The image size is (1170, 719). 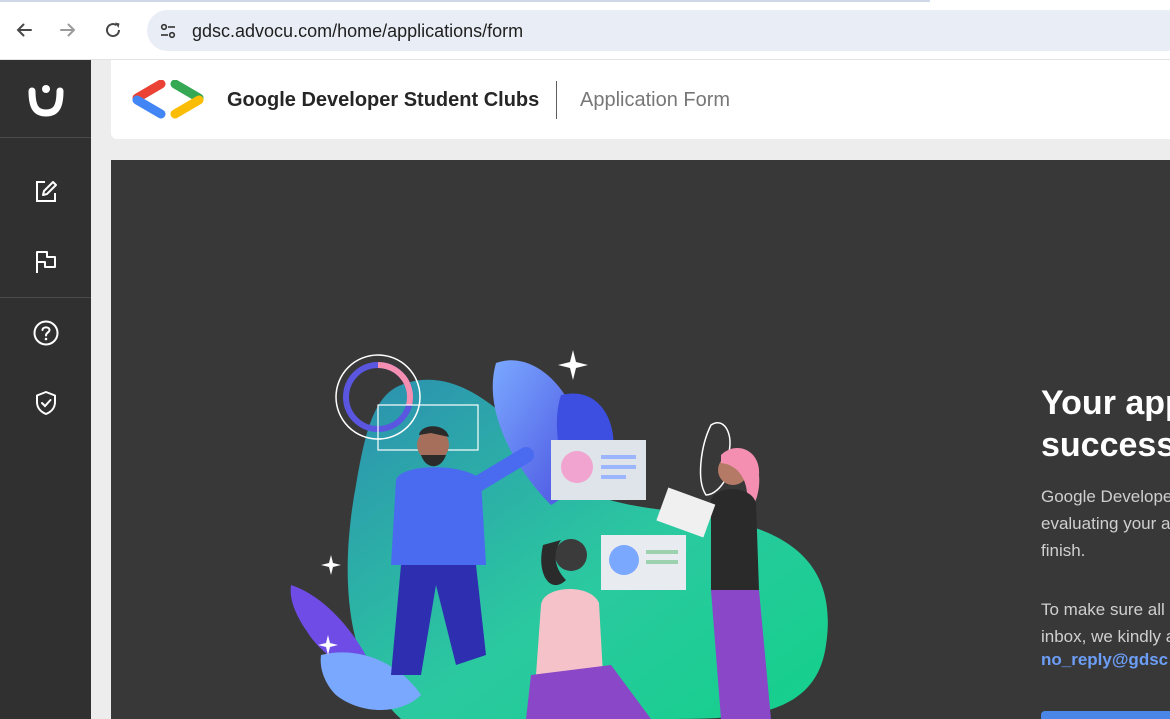 What do you see at coordinates (1105, 496) in the screenshot?
I see `paragraph-line-1: Google Develope` at bounding box center [1105, 496].